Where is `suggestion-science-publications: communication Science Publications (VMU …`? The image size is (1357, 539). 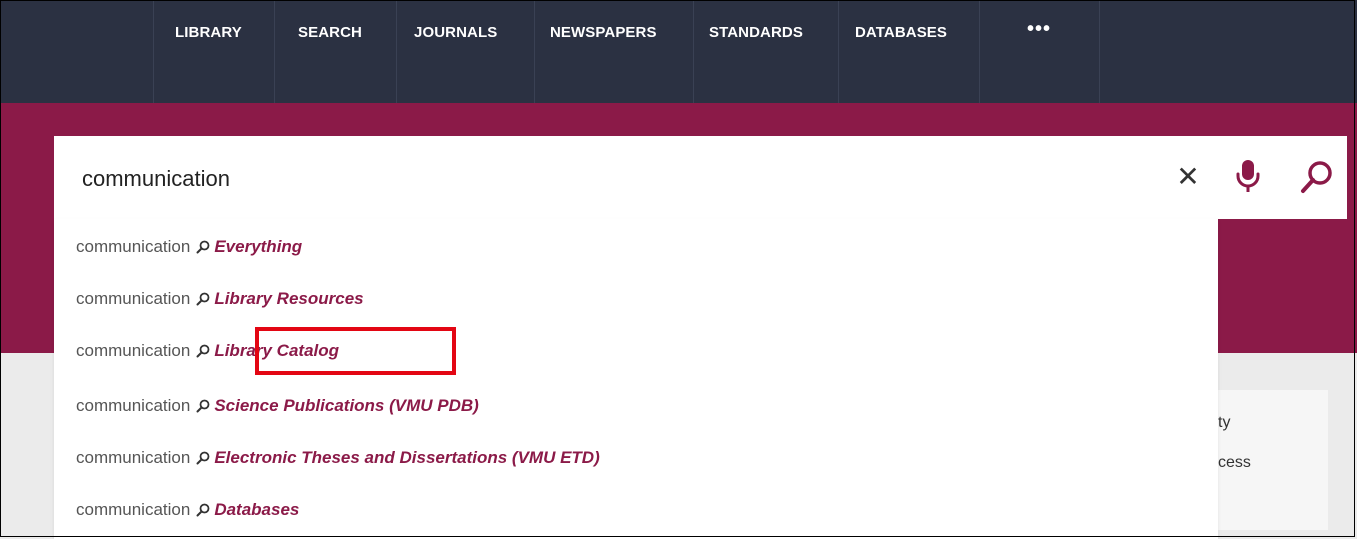
suggestion-science-publications: communication Science Publications (VMU … is located at coordinates (277, 406).